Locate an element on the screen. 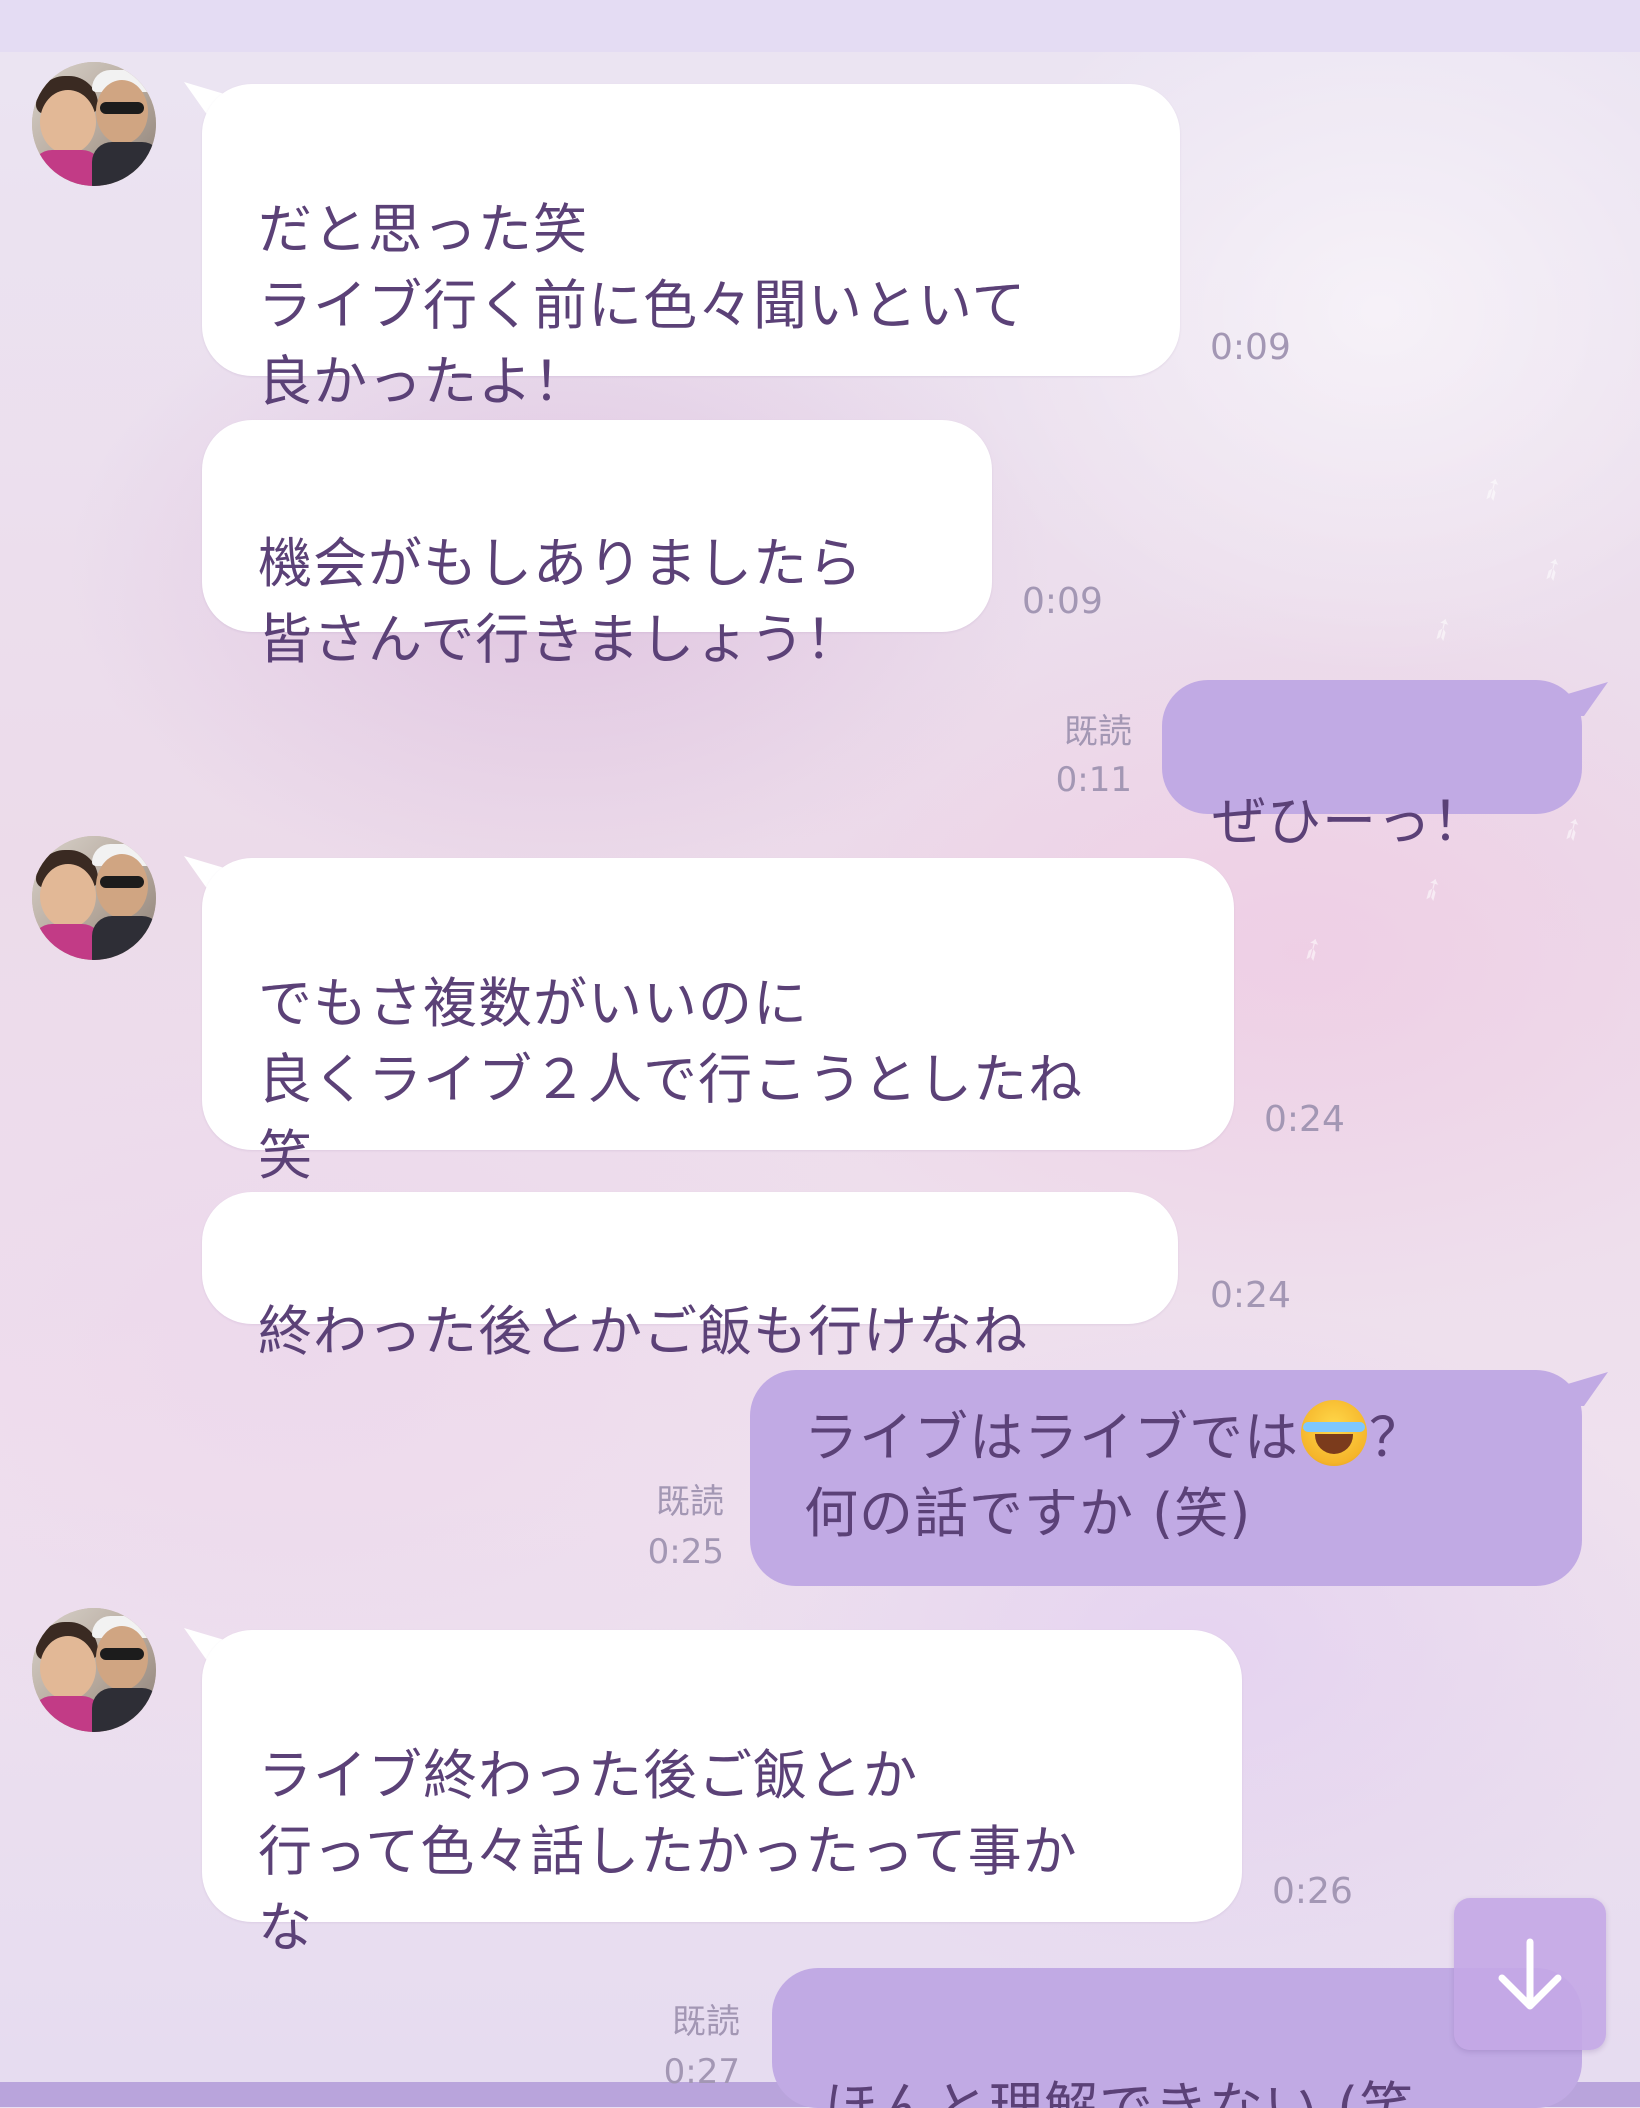 The image size is (1640, 2108). incoming-message-bubble: 機会がもしありましたら 皆さんで行きましょう！ is located at coordinates (597, 545).